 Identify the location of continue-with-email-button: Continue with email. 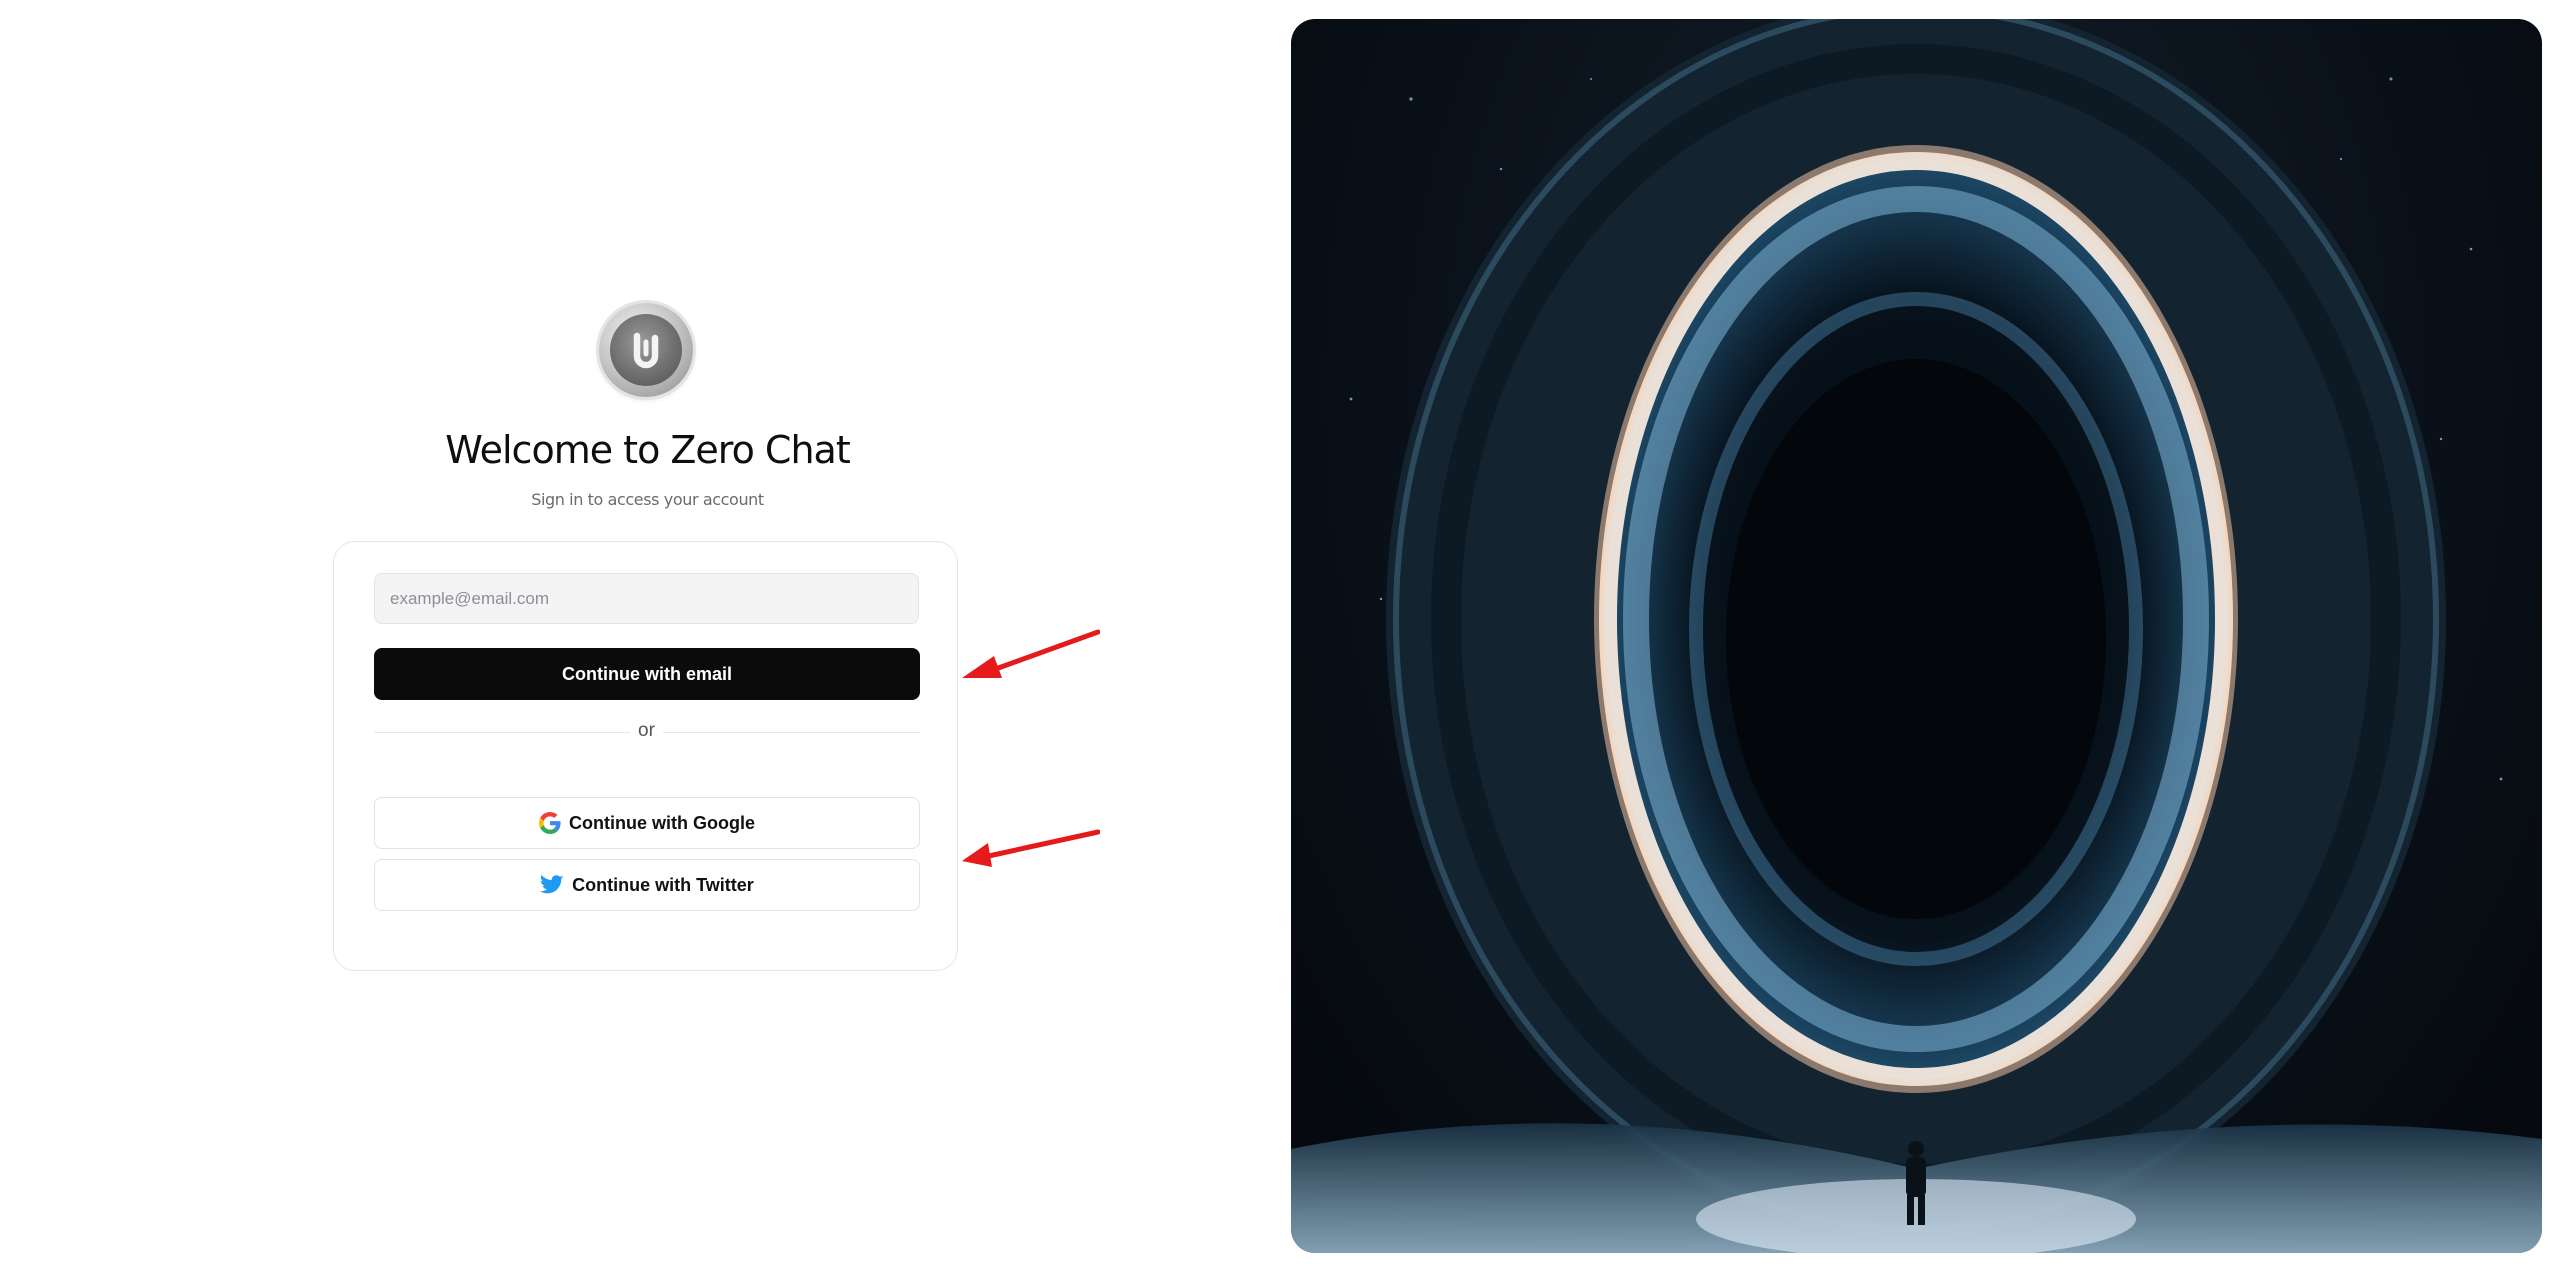
(647, 674).